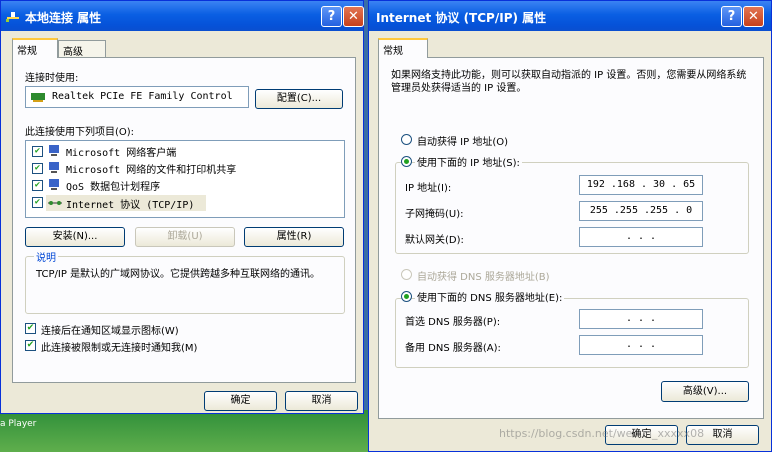 The width and height of the screenshot is (772, 452). Describe the element at coordinates (406, 139) in the screenshot. I see `auto-ip-radio` at that location.